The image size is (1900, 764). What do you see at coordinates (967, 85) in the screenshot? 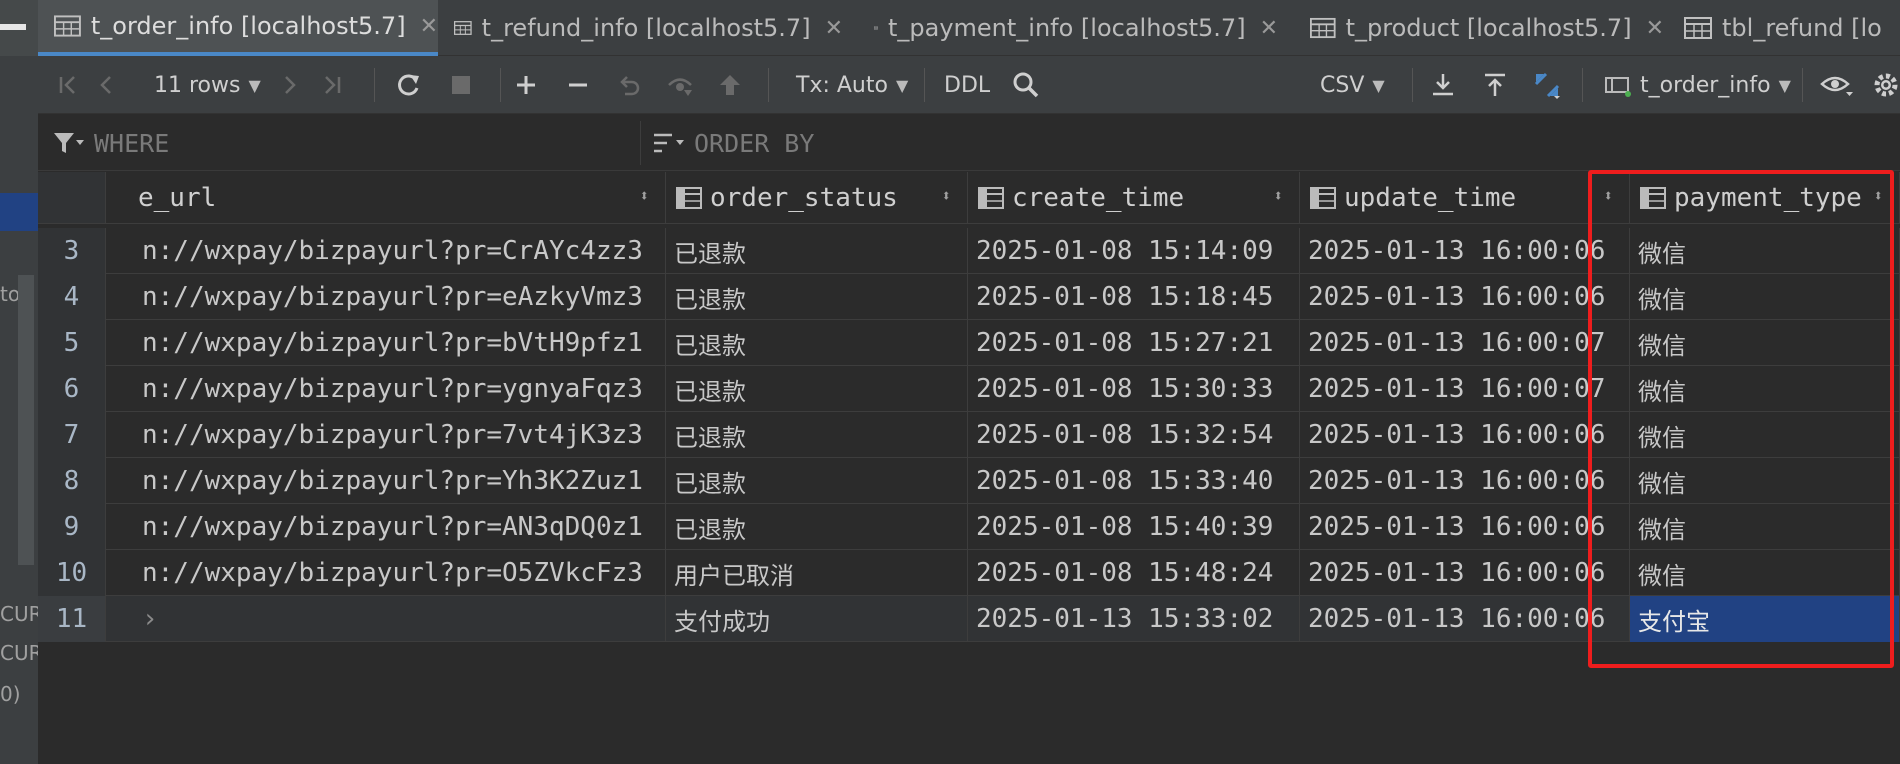
I see `ddl-button: DDL` at bounding box center [967, 85].